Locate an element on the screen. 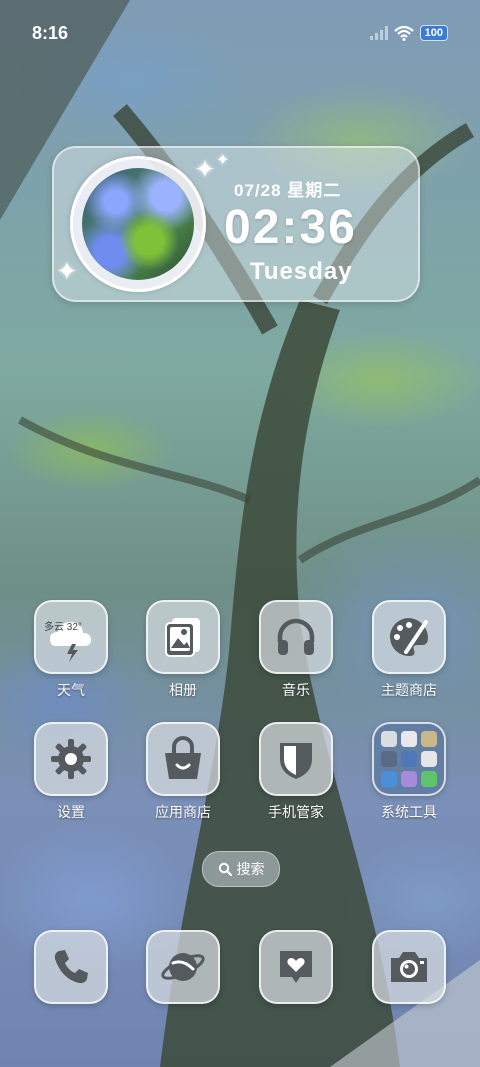 This screenshot has height=1067, width=480. app-weather: 多云 32° 天气 is located at coordinates (71, 650).